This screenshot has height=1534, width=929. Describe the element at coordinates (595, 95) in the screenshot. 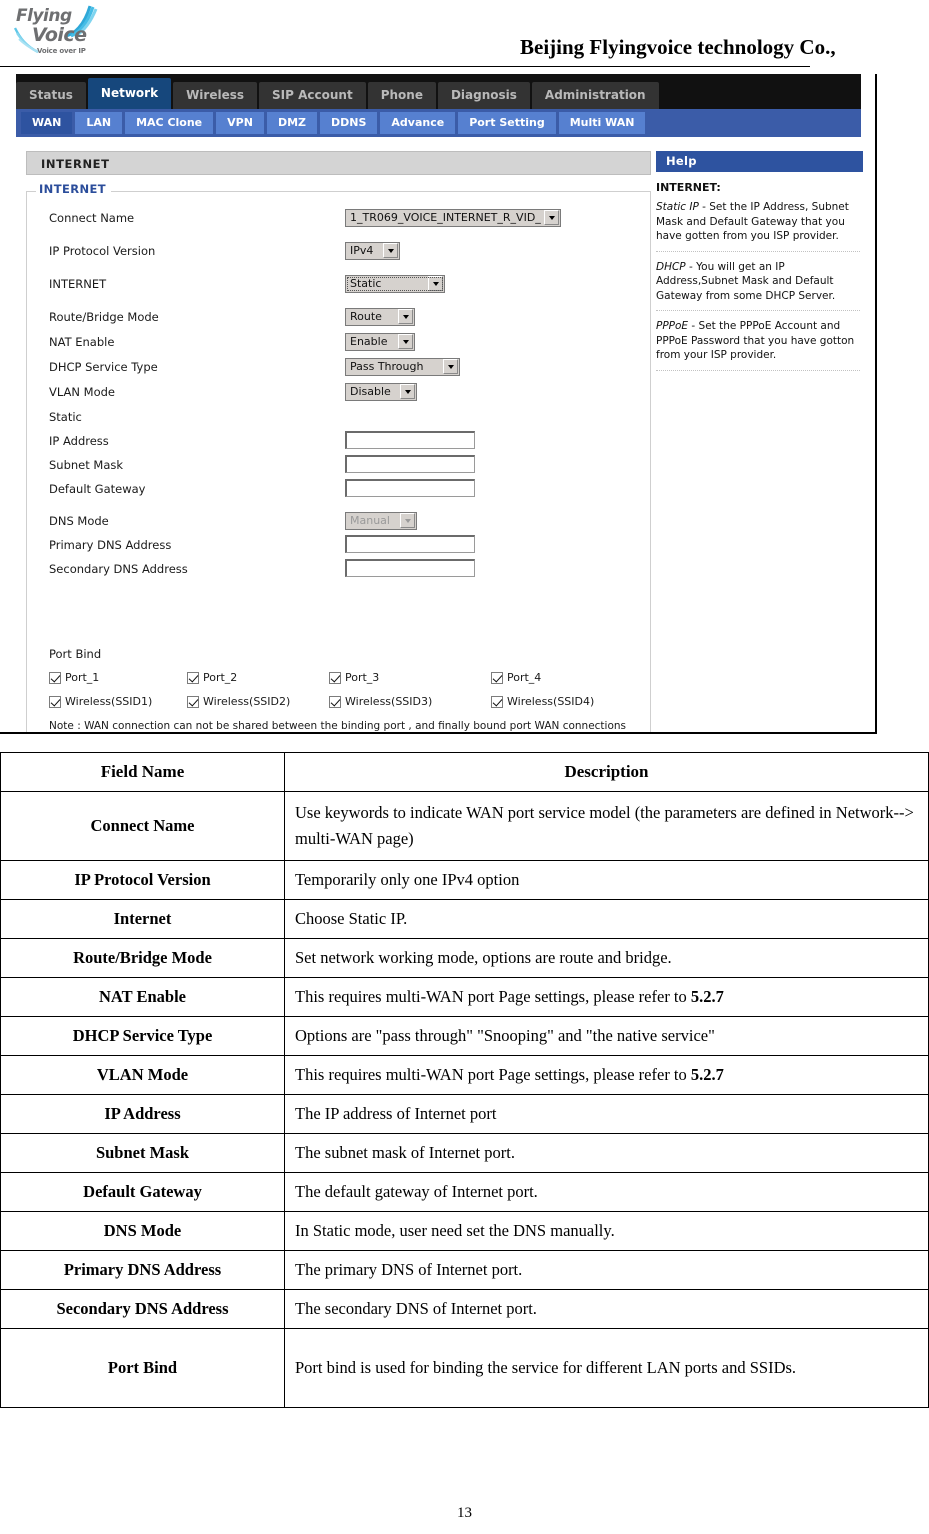

I see `top-nav-tab-administration: Administration` at that location.